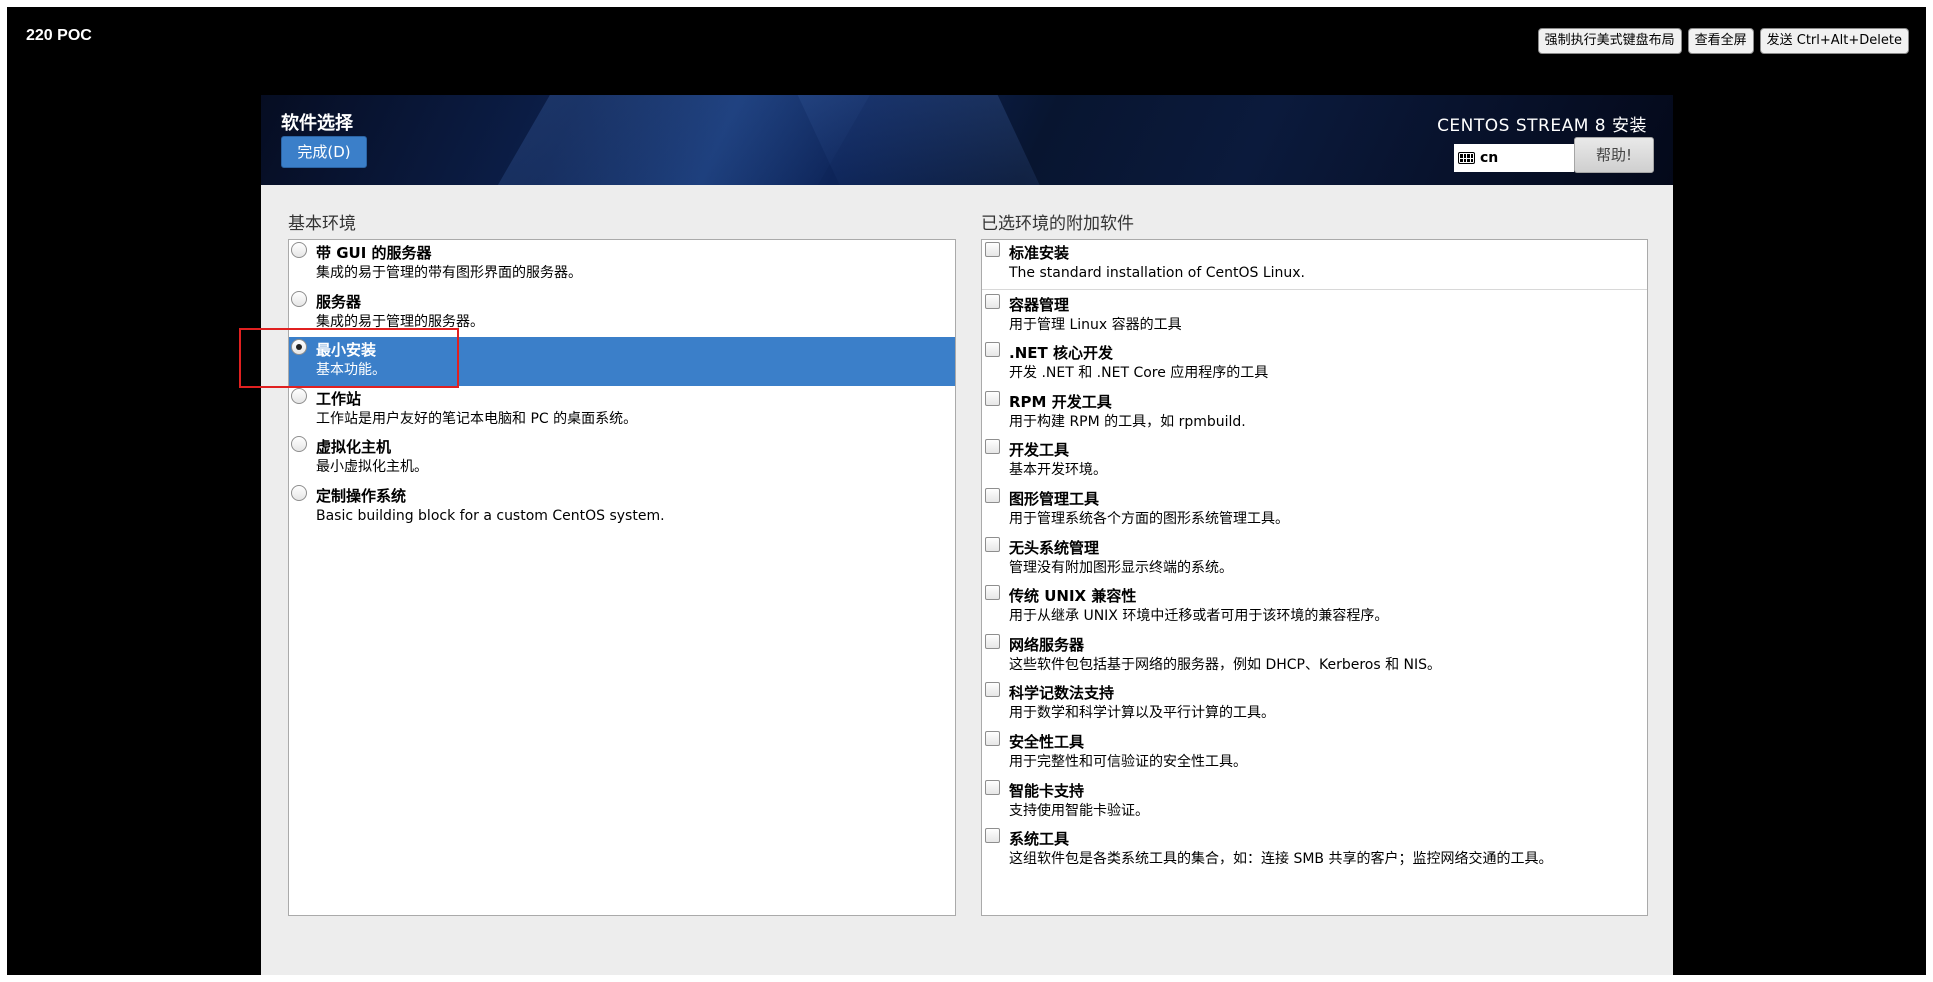 This screenshot has height=982, width=1933. What do you see at coordinates (1314, 364) in the screenshot?
I see `addon-item-dotnet: .NET 核心开发 开发 .NET 和 .NET Core 应用程序的工具` at bounding box center [1314, 364].